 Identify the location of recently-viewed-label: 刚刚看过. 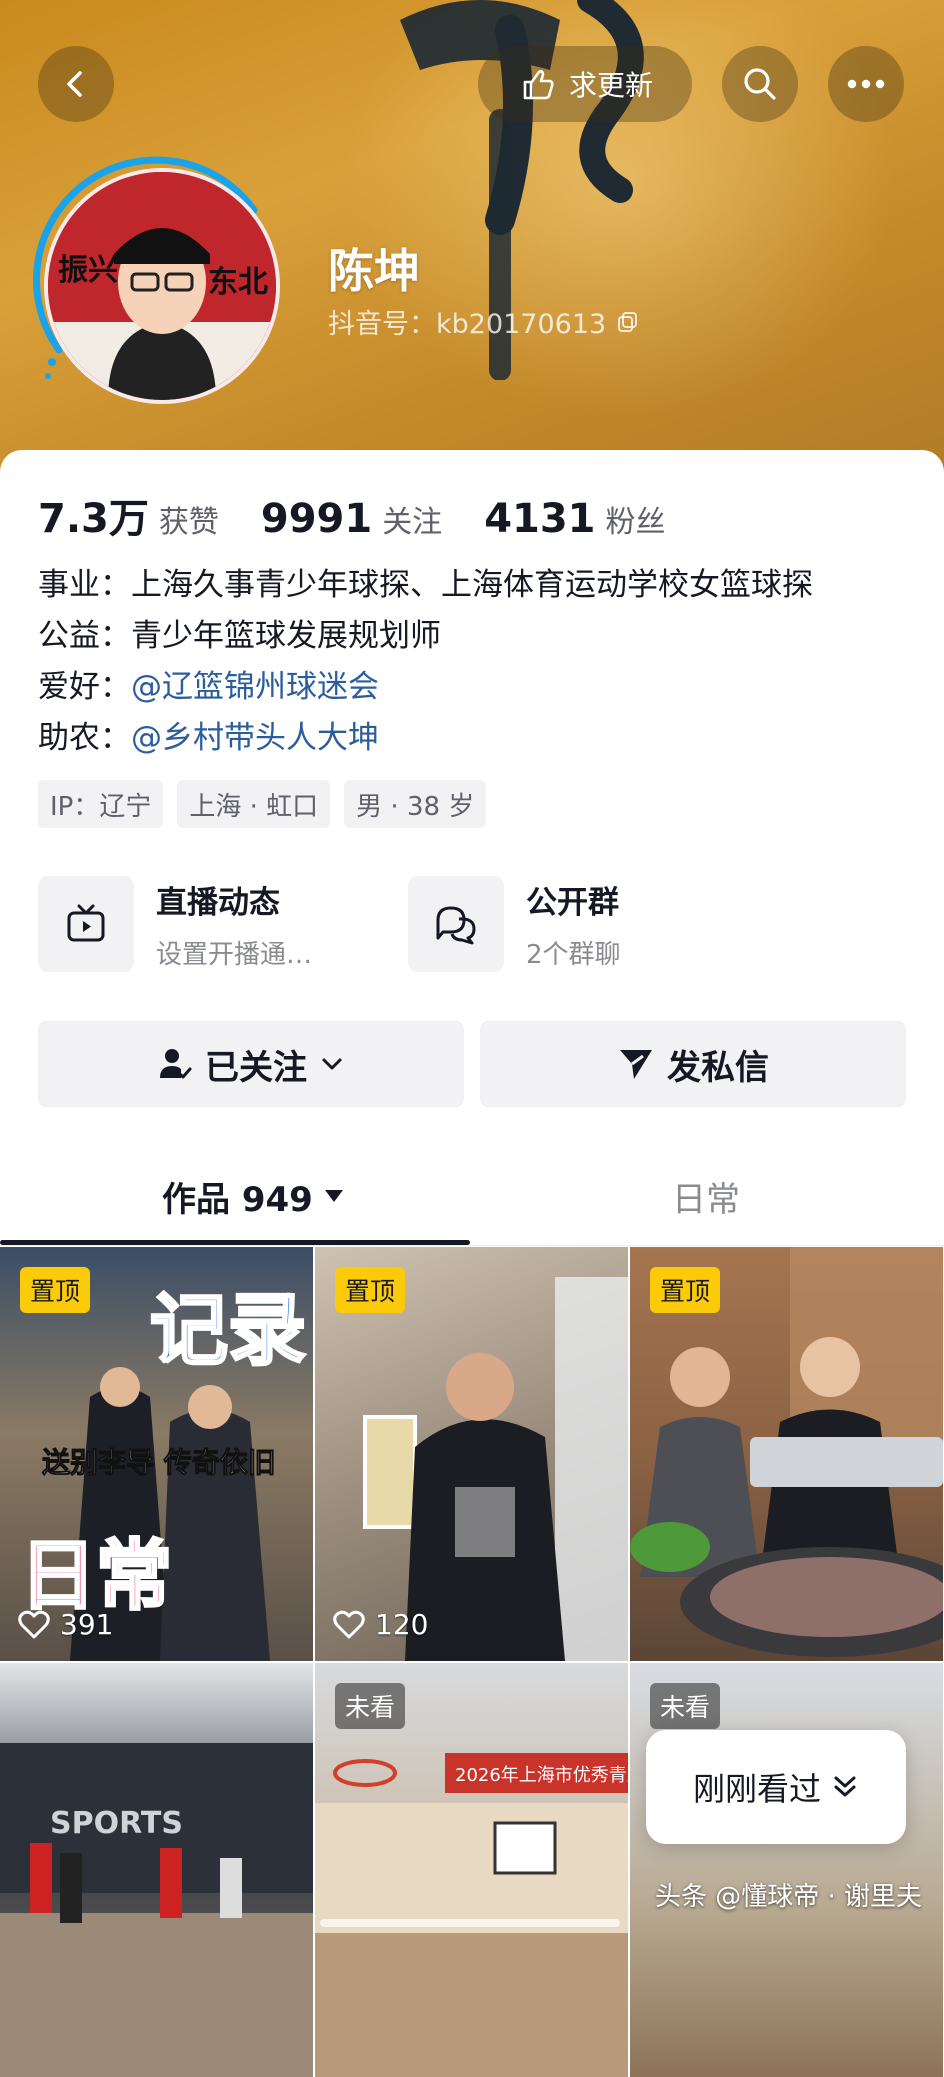
(756, 1789).